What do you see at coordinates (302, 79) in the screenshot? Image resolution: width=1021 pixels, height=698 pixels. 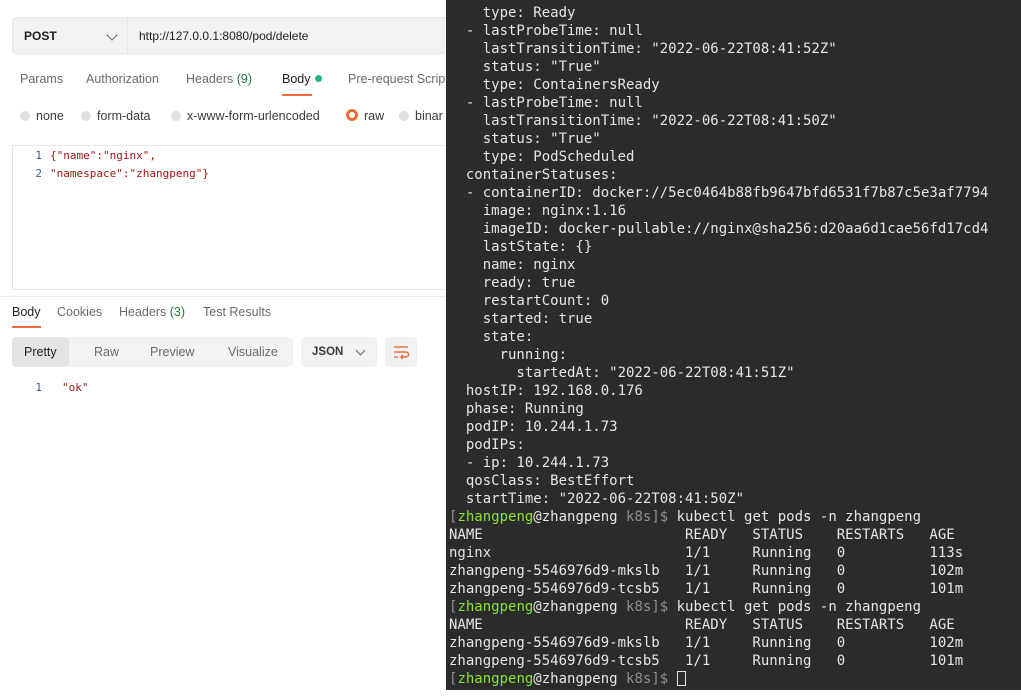 I see `tab-body: Body` at bounding box center [302, 79].